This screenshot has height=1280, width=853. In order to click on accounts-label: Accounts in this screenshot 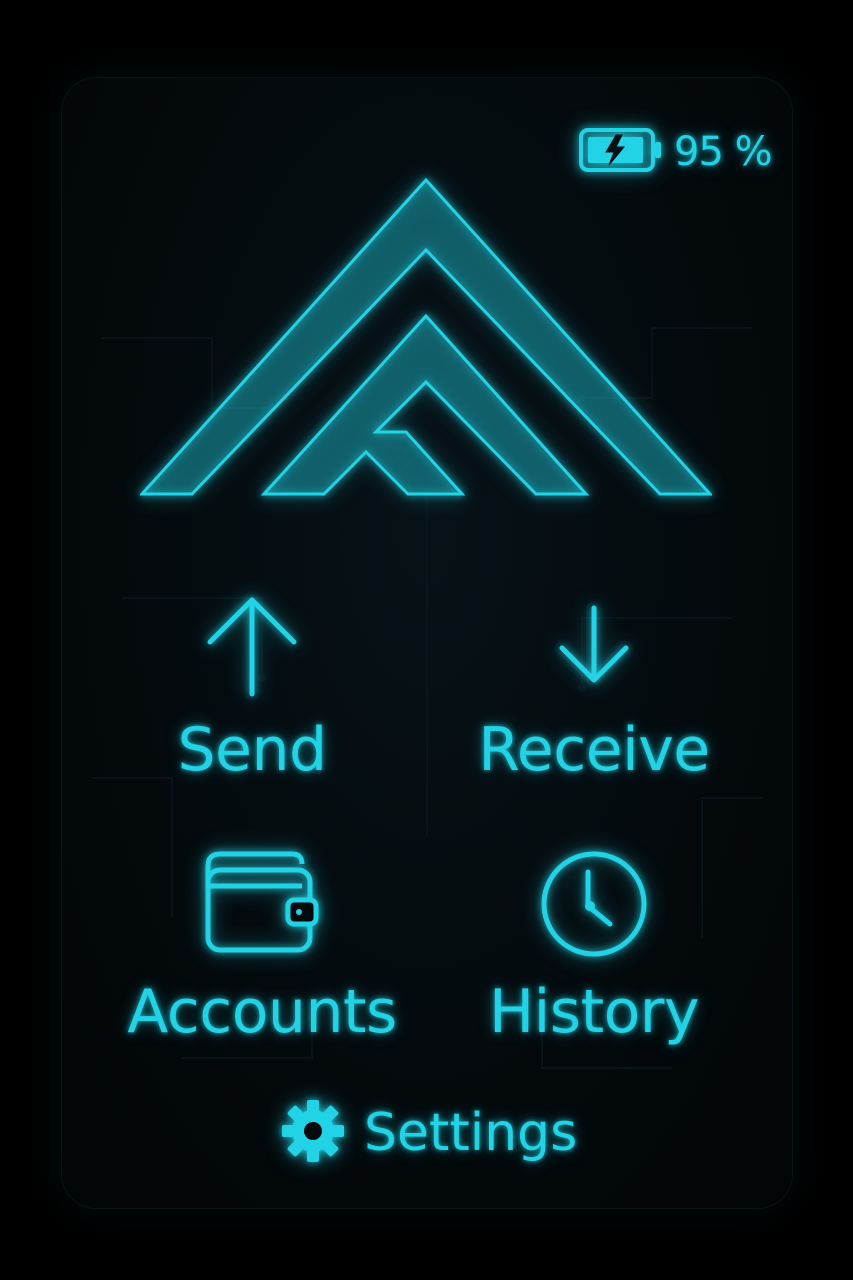, I will do `click(262, 1012)`.